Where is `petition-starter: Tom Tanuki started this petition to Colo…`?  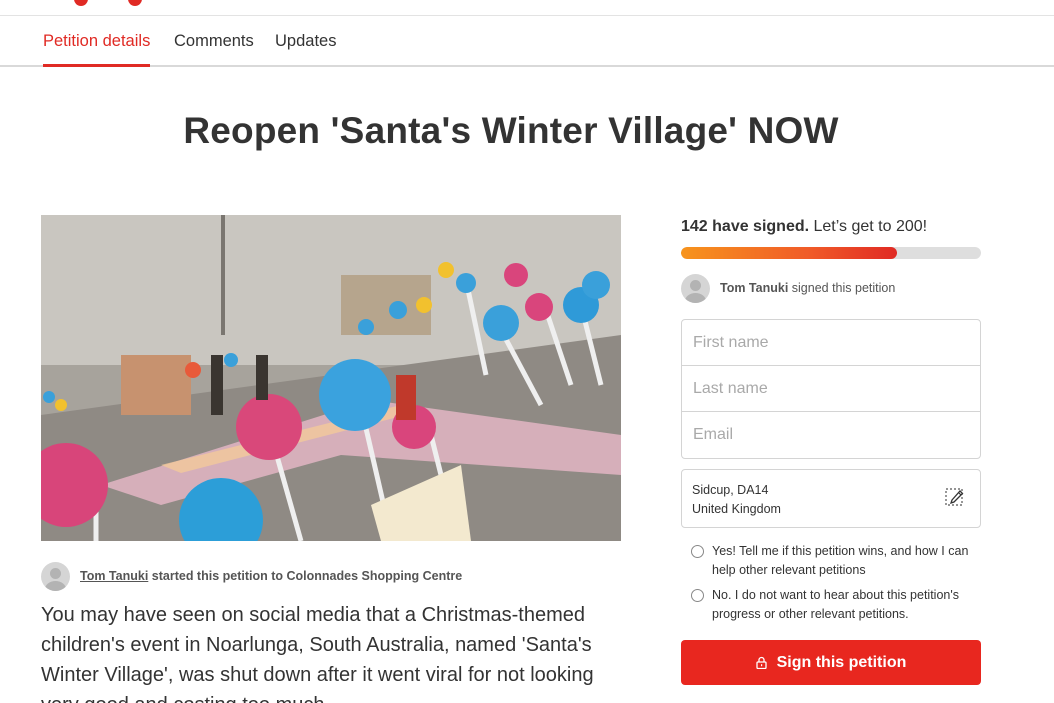
petition-starter: Tom Tanuki started this petition to Colo… is located at coordinates (251, 576).